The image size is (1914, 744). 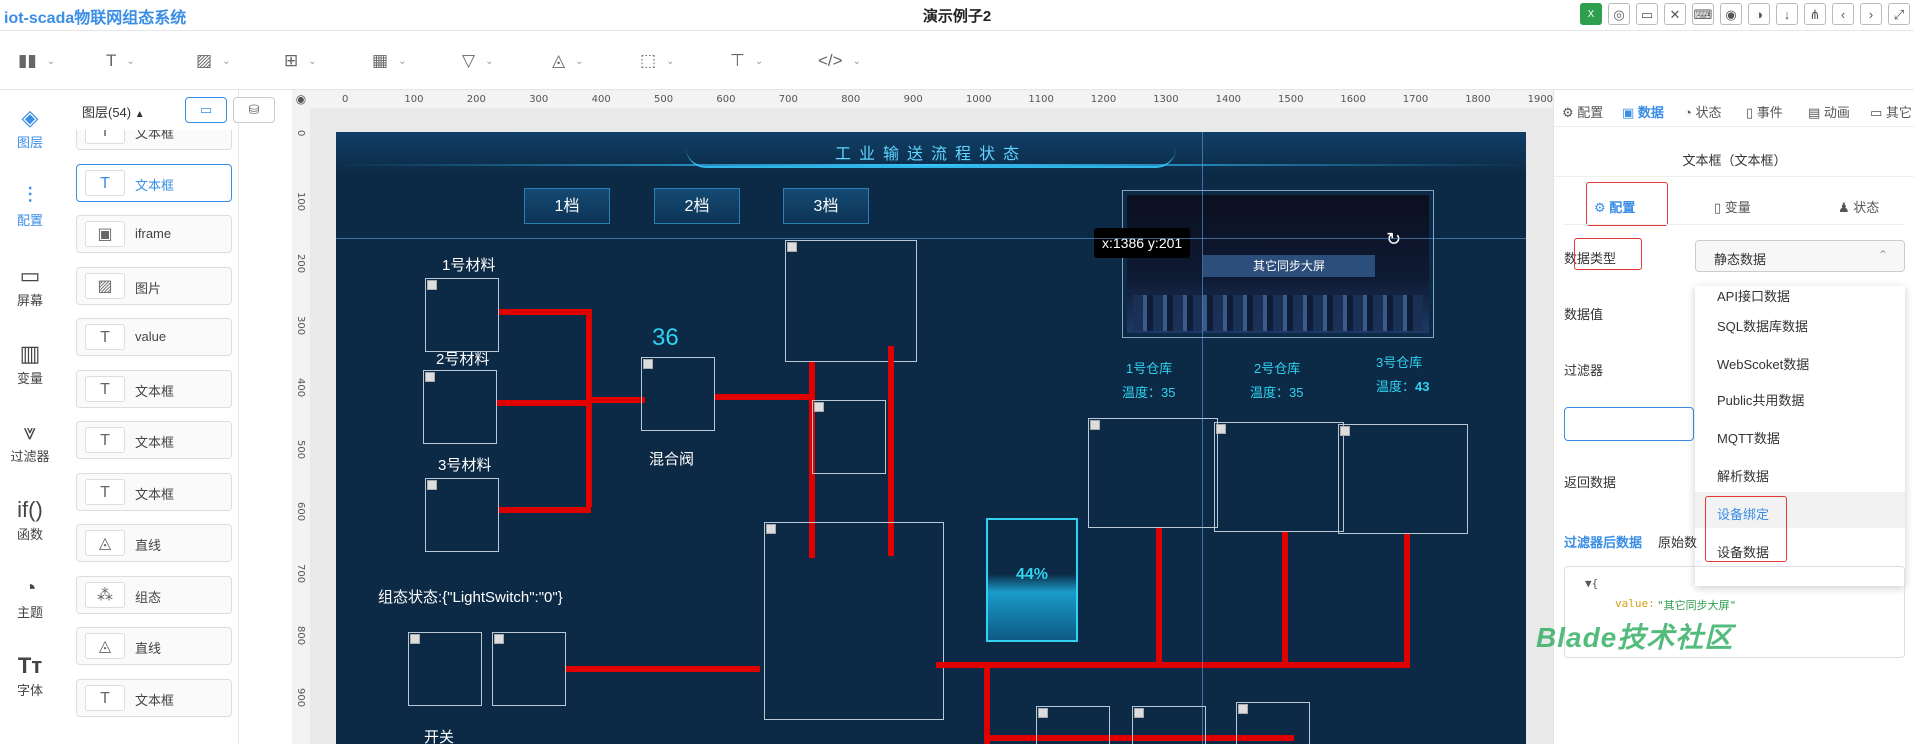 I want to click on subtab-variable: ▯ 变量, so click(x=1732, y=206).